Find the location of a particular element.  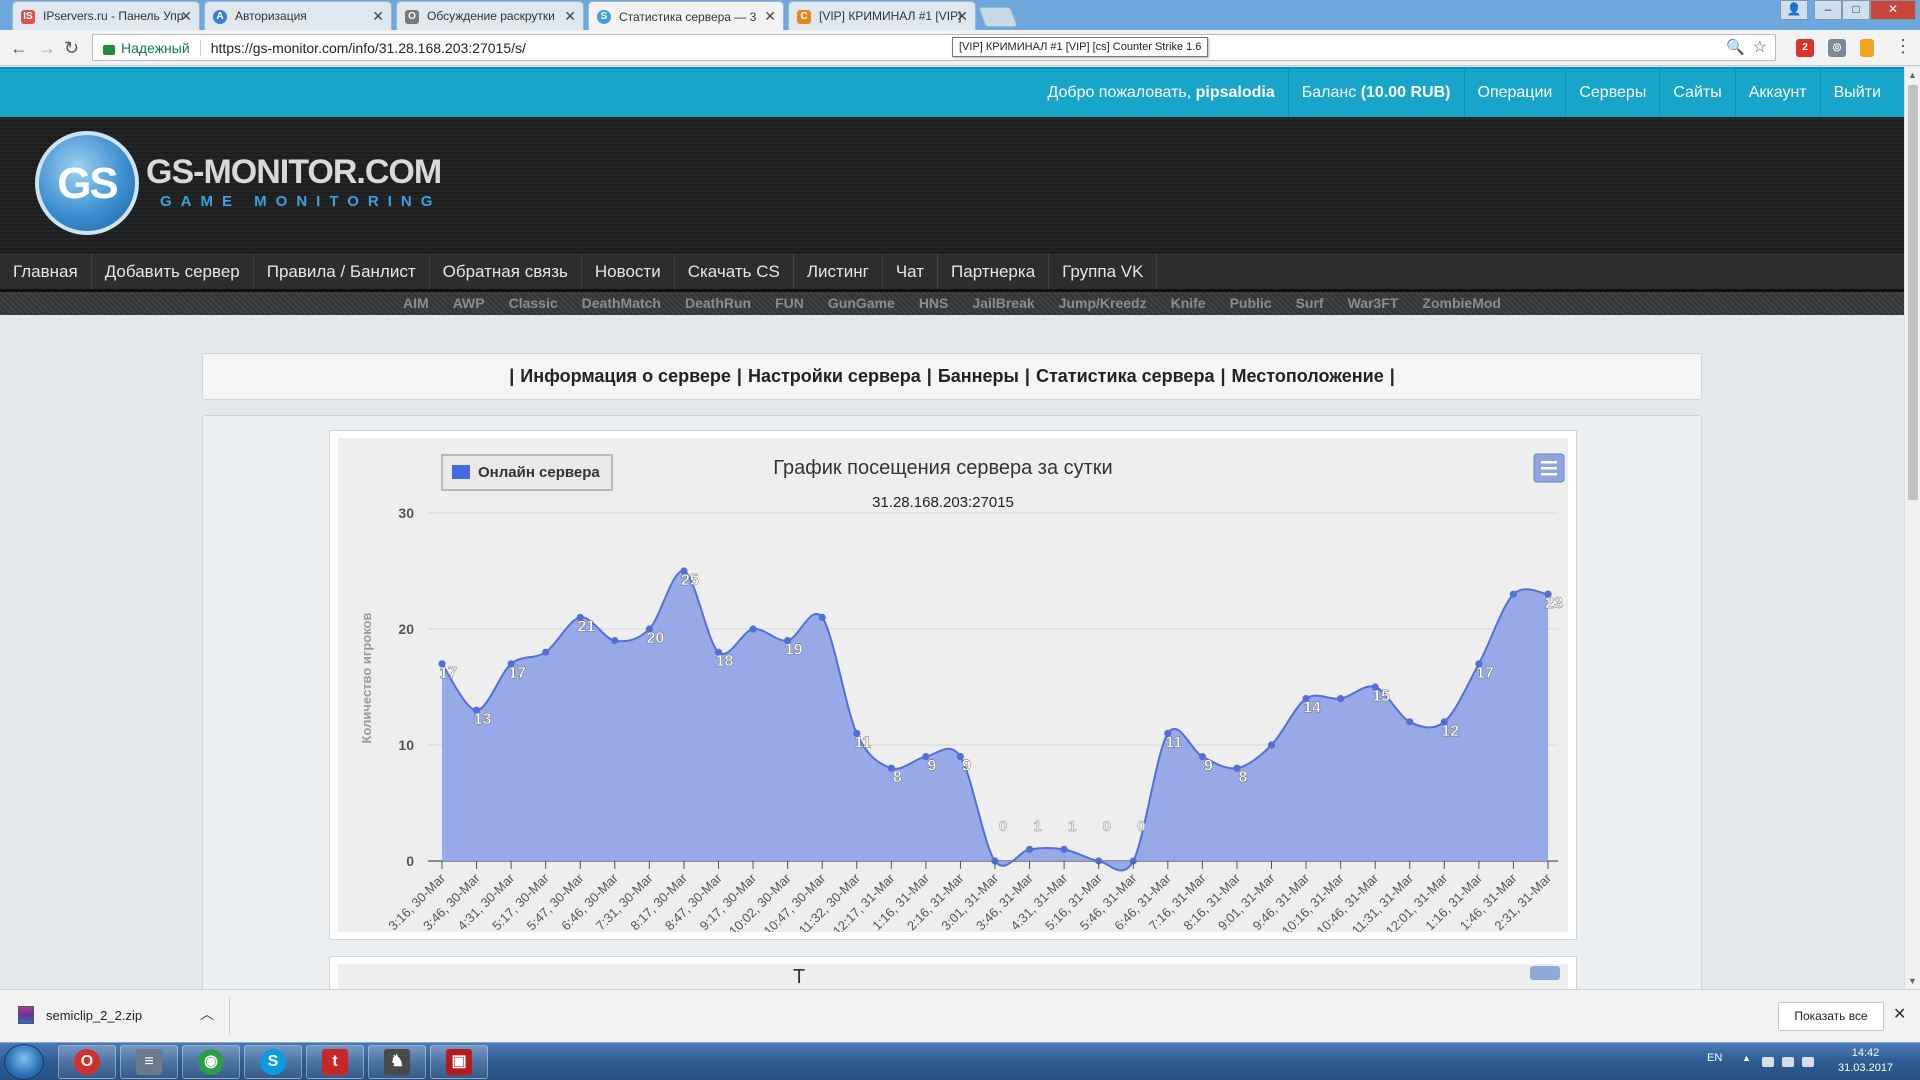

menu-add-server: Добавить сервер is located at coordinates (173, 271).